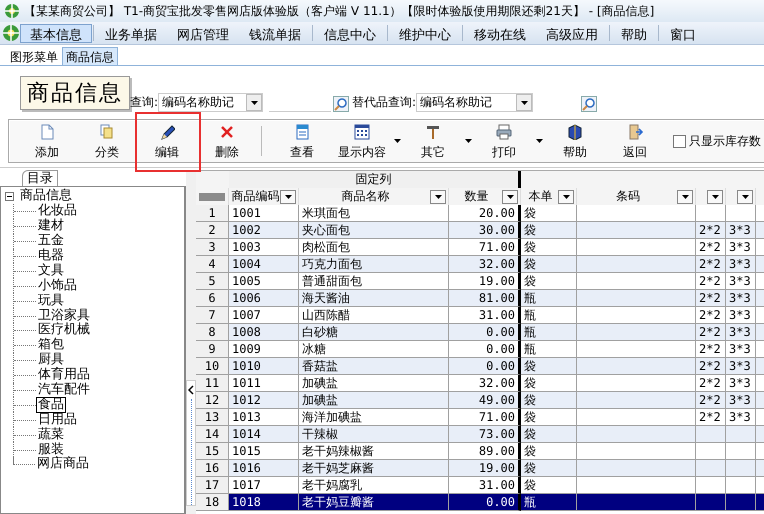 The width and height of the screenshot is (764, 514). Describe the element at coordinates (212, 349) in the screenshot. I see `row-number: 9` at that location.